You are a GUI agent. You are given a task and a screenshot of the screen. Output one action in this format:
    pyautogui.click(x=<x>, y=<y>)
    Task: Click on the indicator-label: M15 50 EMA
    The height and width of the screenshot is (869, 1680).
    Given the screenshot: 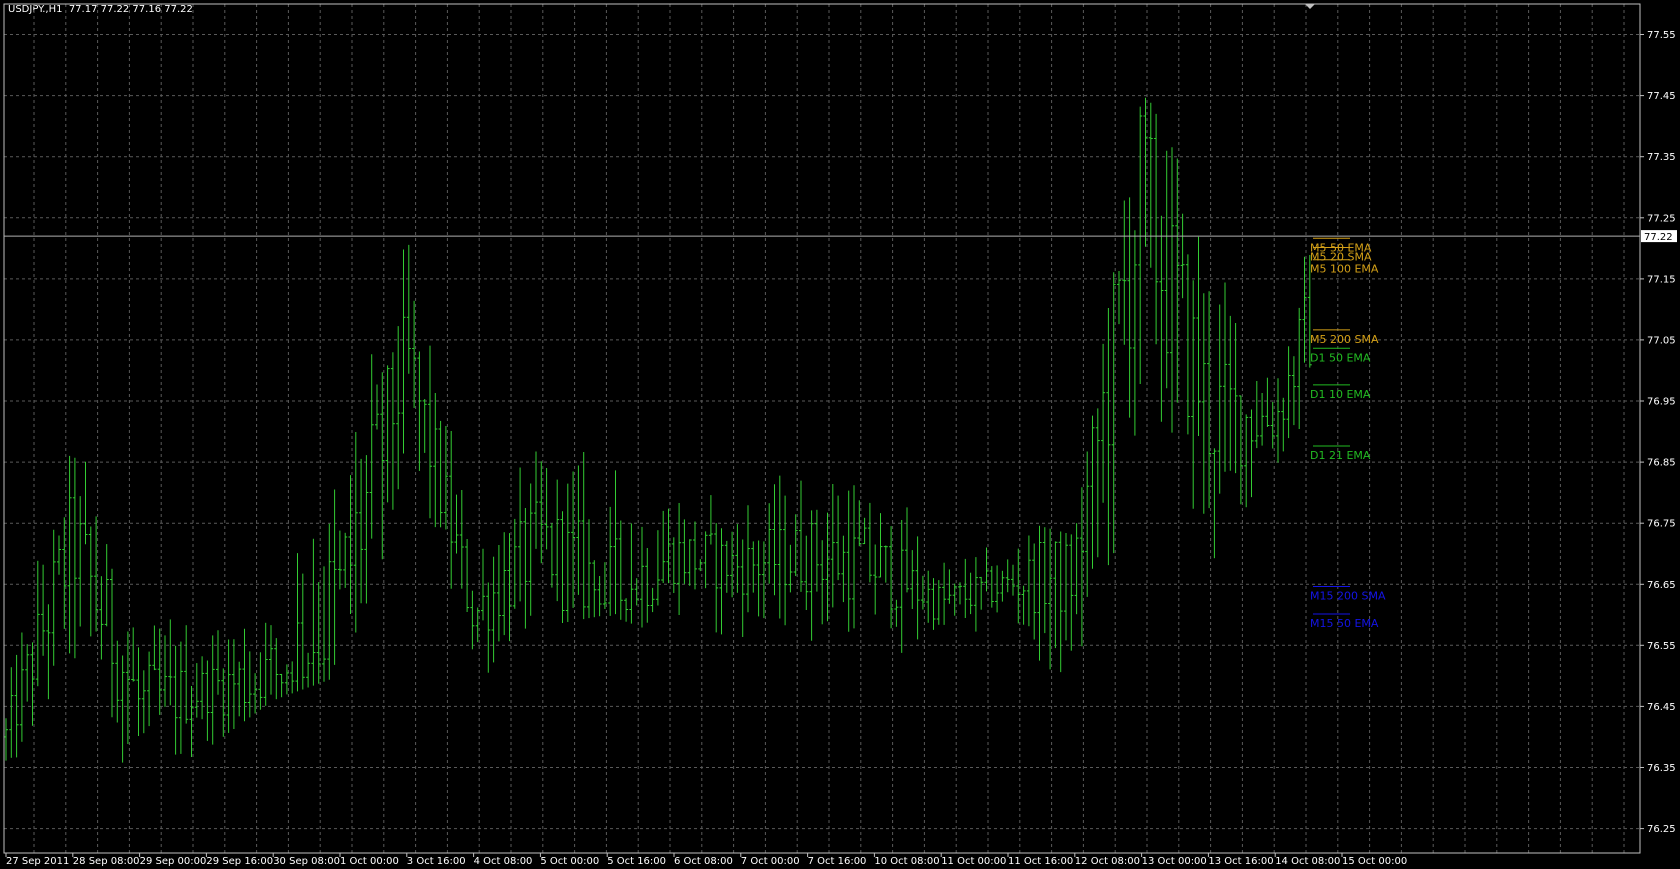 What is the action you would take?
    pyautogui.click(x=1344, y=623)
    